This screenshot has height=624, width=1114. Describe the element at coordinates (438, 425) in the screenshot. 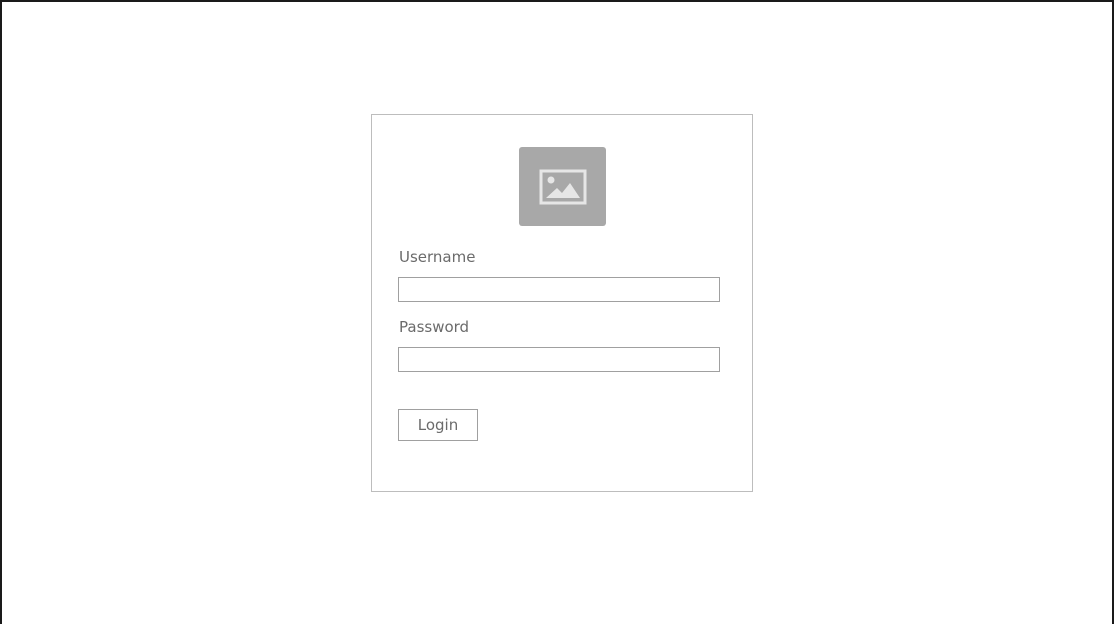

I see `login-button: Login` at that location.